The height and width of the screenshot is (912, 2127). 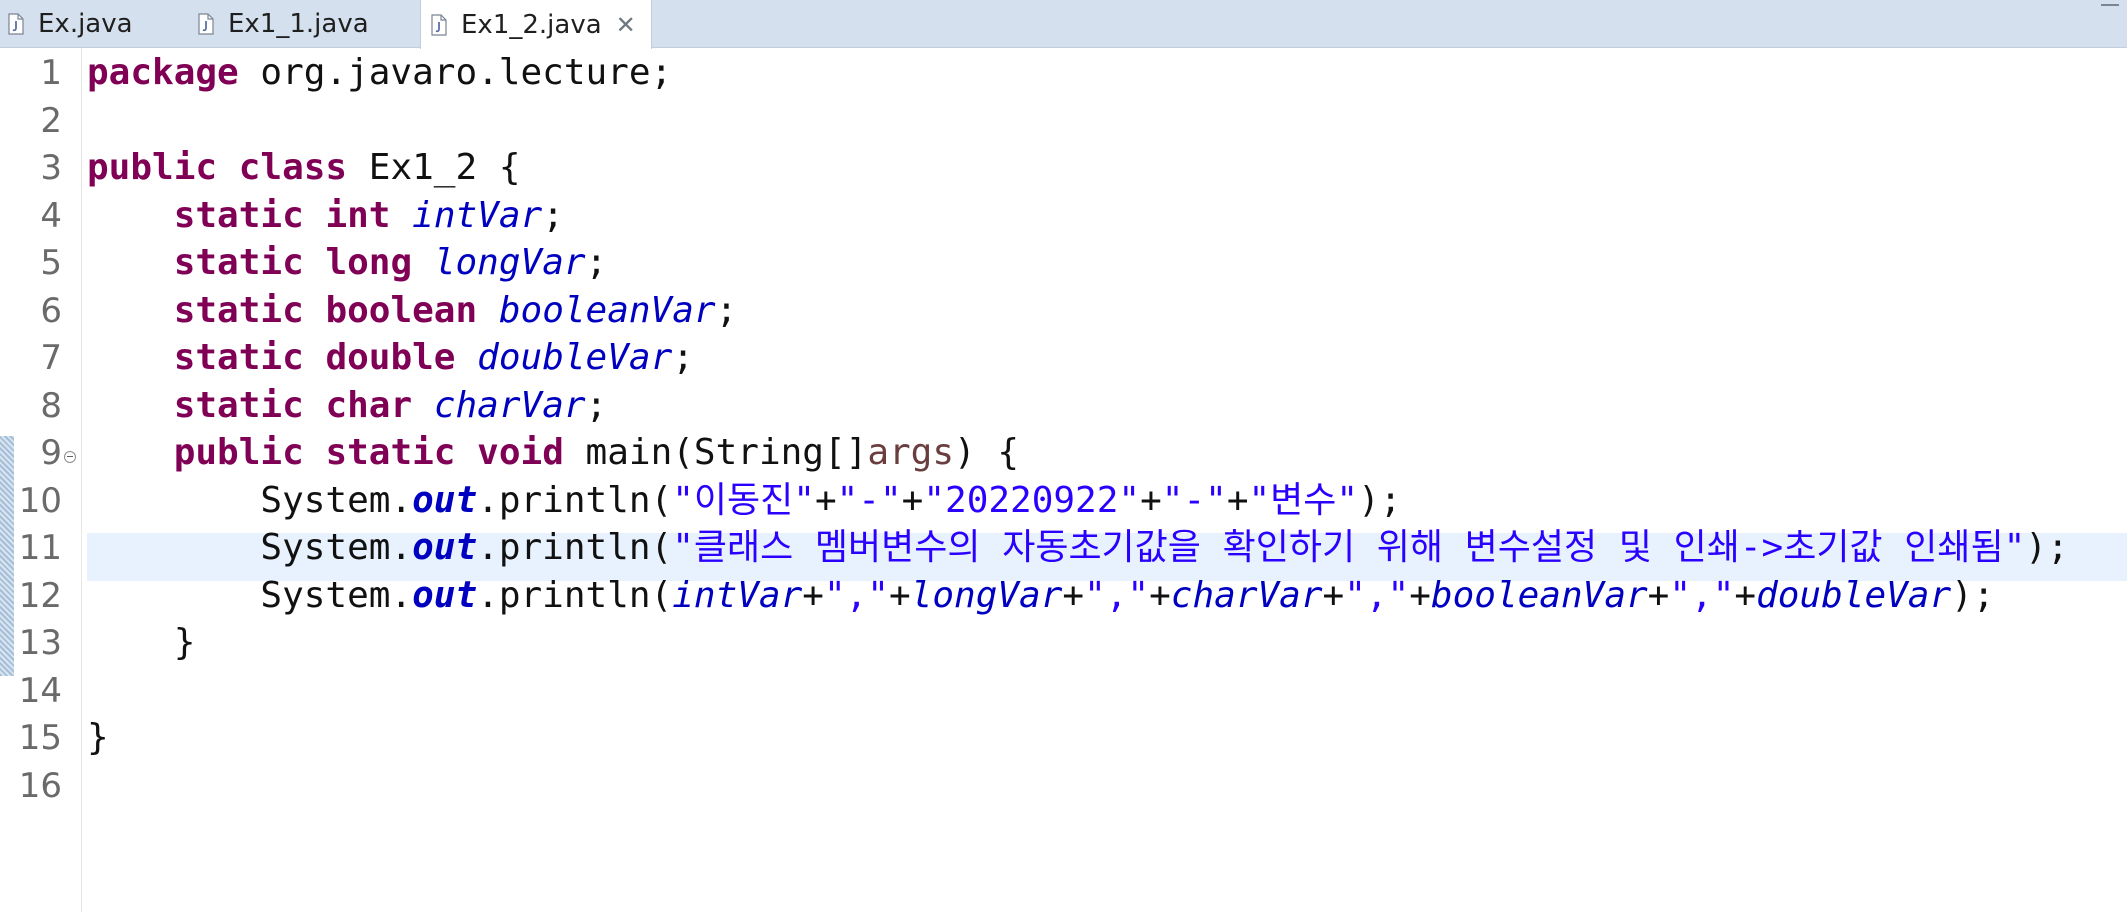 I want to click on line-number: 3, so click(x=51, y=168).